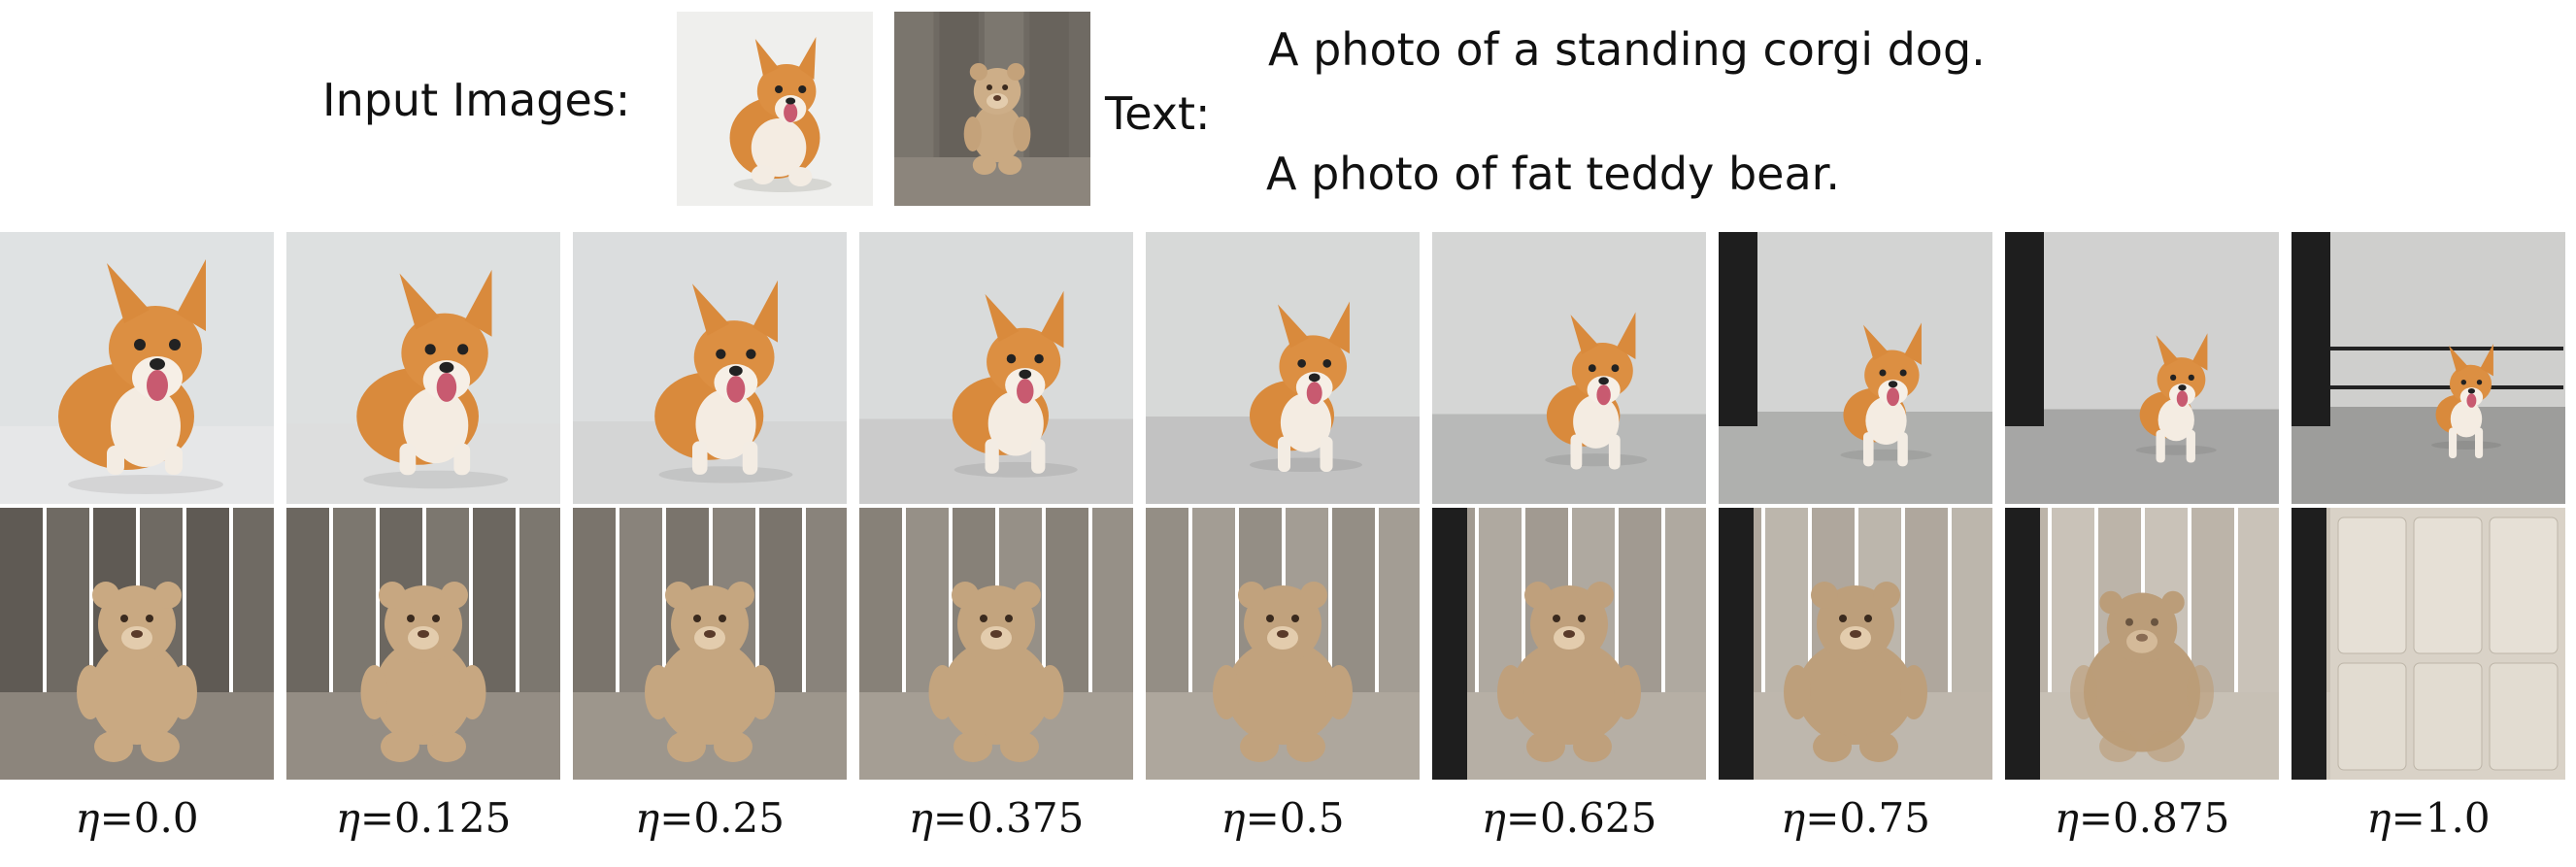  I want to click on eta-value: =1.0, so click(2441, 818).